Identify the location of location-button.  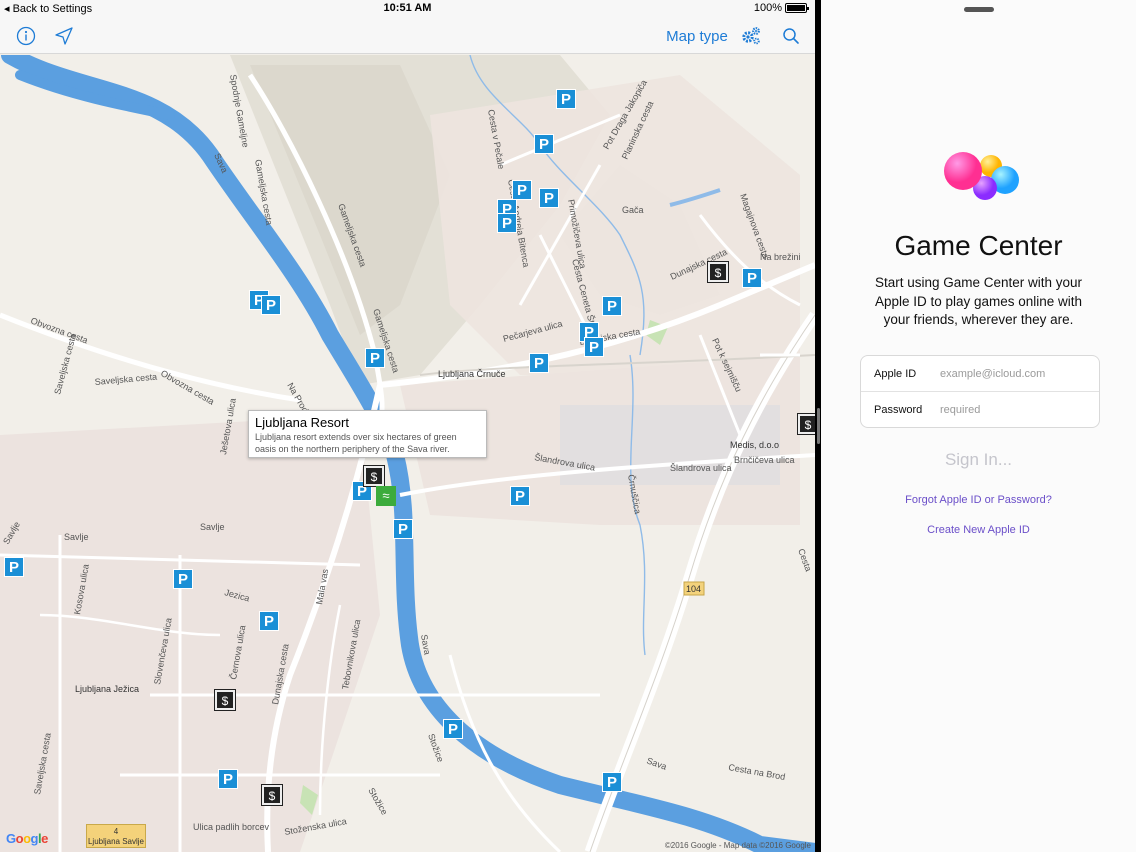
(64, 36).